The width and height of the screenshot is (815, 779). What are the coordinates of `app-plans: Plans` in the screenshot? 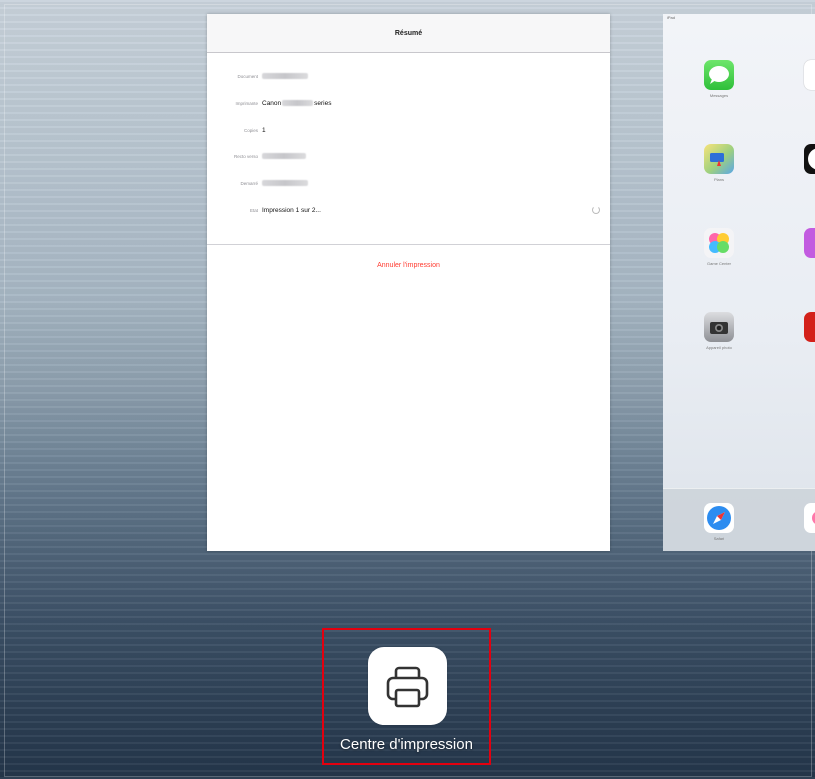 It's located at (719, 166).